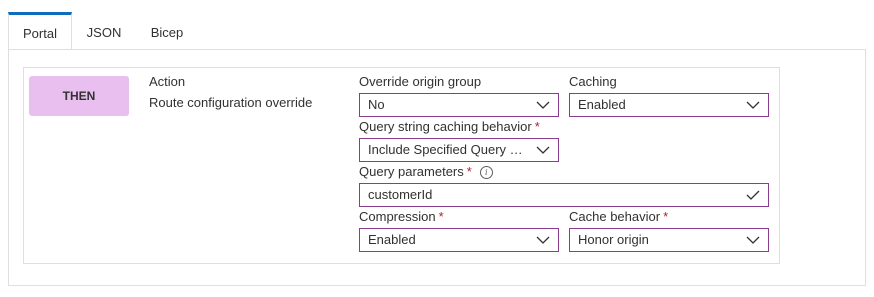 This screenshot has height=297, width=874. What do you see at coordinates (167, 31) in the screenshot?
I see `tab-bicep: Bicep` at bounding box center [167, 31].